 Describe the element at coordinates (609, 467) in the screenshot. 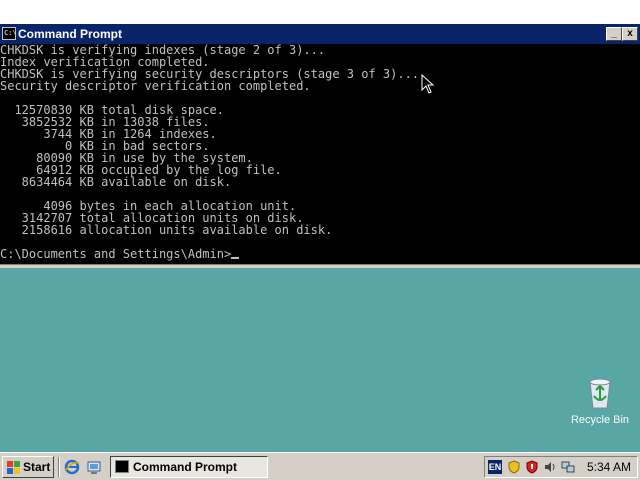

I see `clock: 5:34 AM` at that location.